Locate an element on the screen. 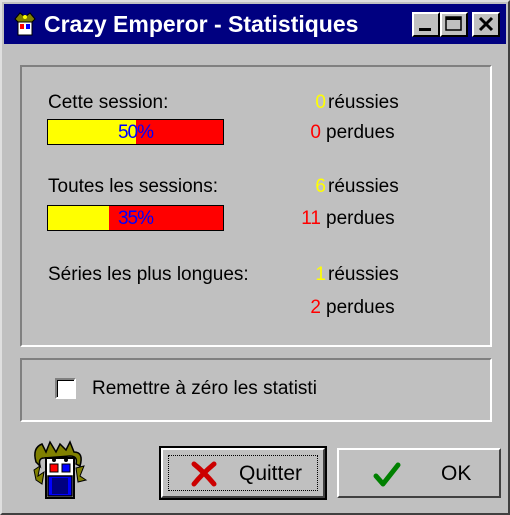 This screenshot has width=510, height=515. ok-button: OK is located at coordinates (419, 473).